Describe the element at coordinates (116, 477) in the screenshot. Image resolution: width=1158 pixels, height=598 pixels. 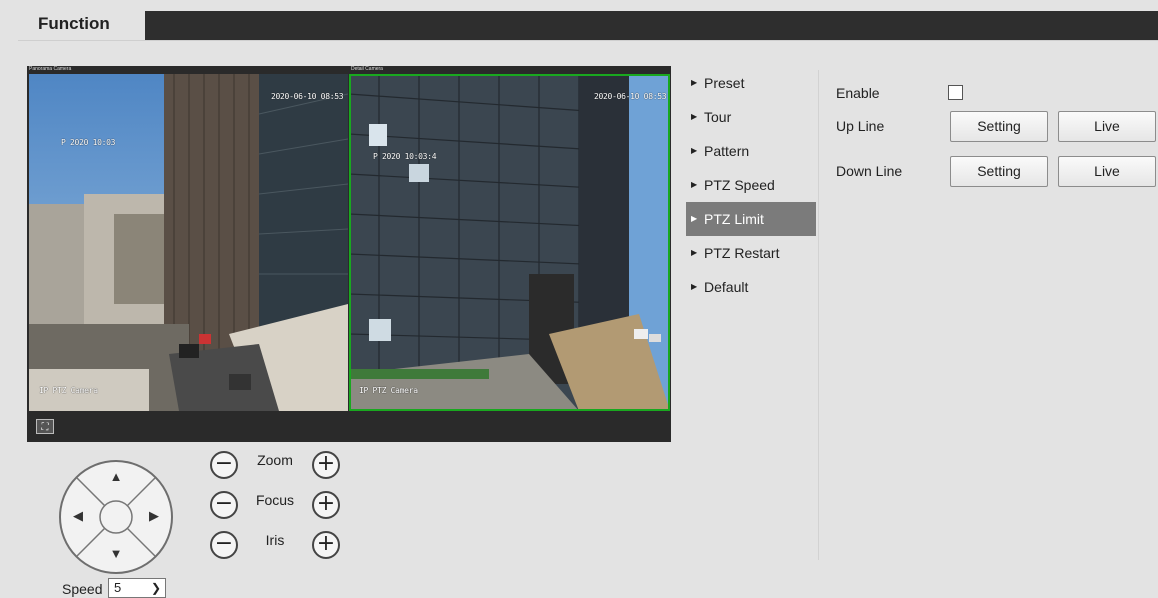
I see `pan-up-icon: ▲` at that location.